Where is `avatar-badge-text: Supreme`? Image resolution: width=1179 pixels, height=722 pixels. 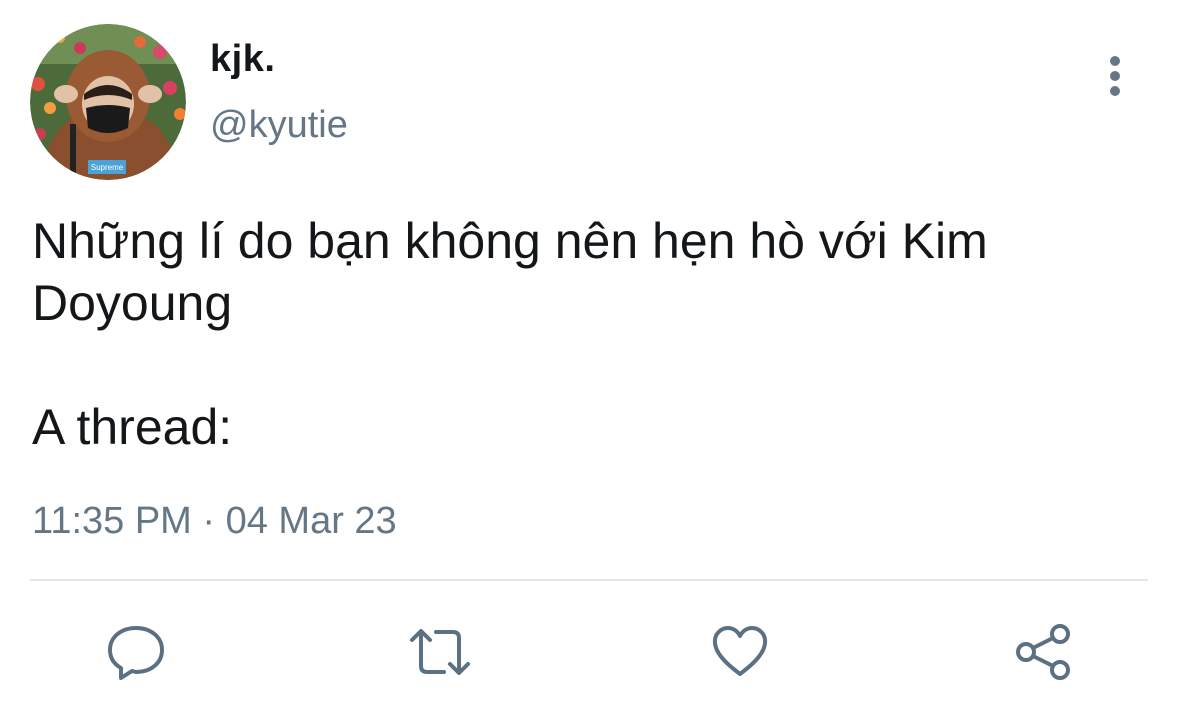 avatar-badge-text: Supreme is located at coordinates (107, 167).